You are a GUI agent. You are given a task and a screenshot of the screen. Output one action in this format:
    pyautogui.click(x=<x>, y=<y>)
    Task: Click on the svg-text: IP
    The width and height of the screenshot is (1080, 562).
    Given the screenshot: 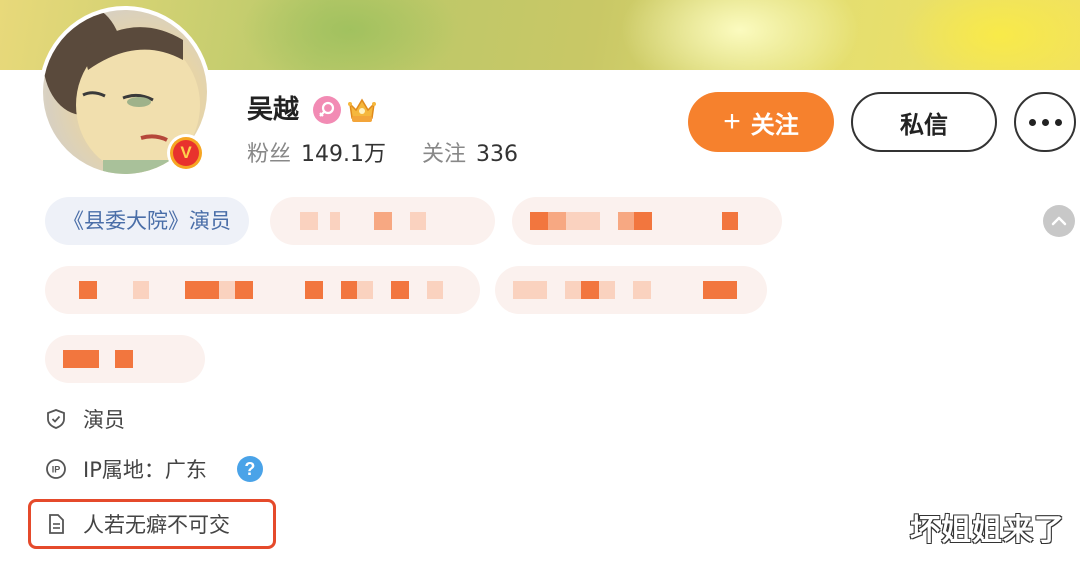 What is the action you would take?
    pyautogui.click(x=56, y=470)
    